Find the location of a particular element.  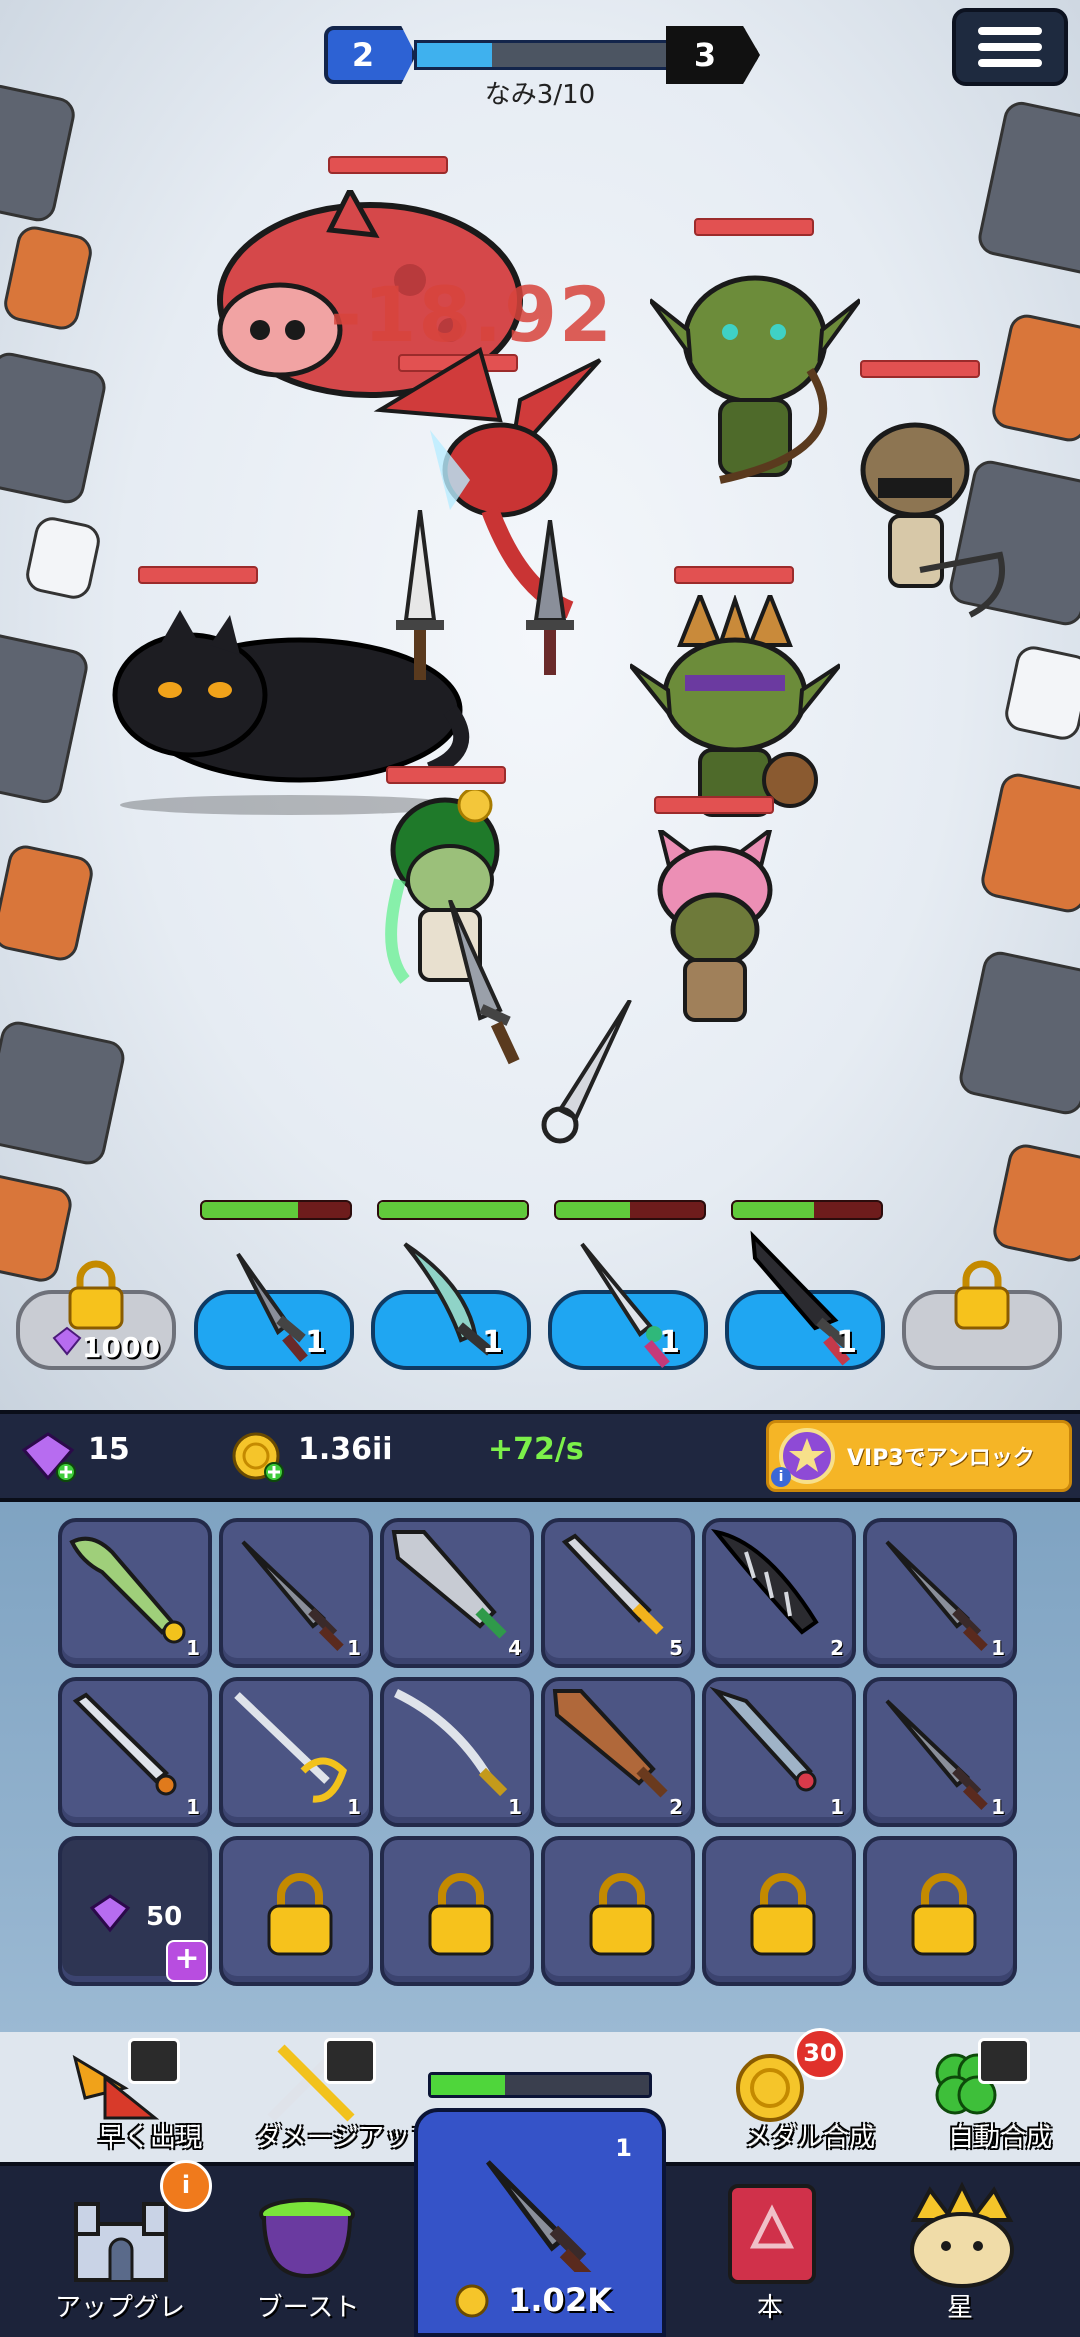

resource-bar: 15 1.36ii +72/s VIP3でアンロック i is located at coordinates (540, 1456).